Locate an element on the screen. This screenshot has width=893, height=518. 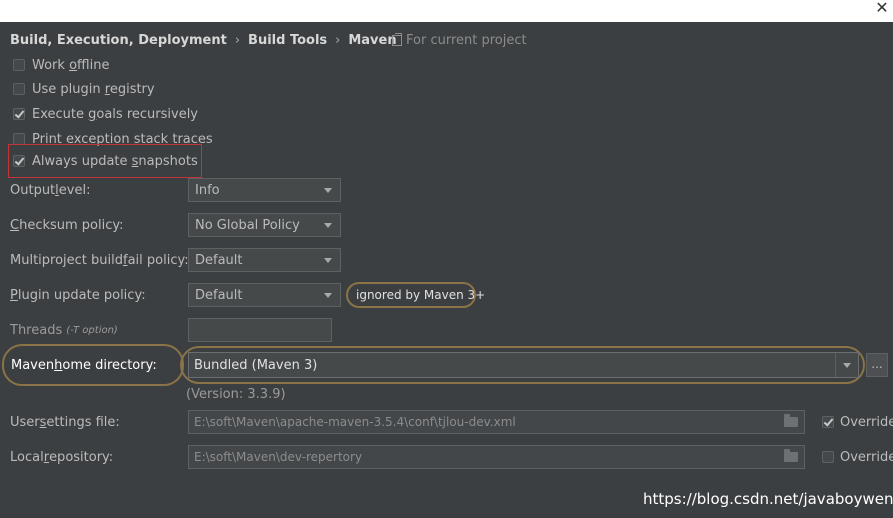
checkbox-use-plugin-registry: Use plugin registry is located at coordinates (84, 89).